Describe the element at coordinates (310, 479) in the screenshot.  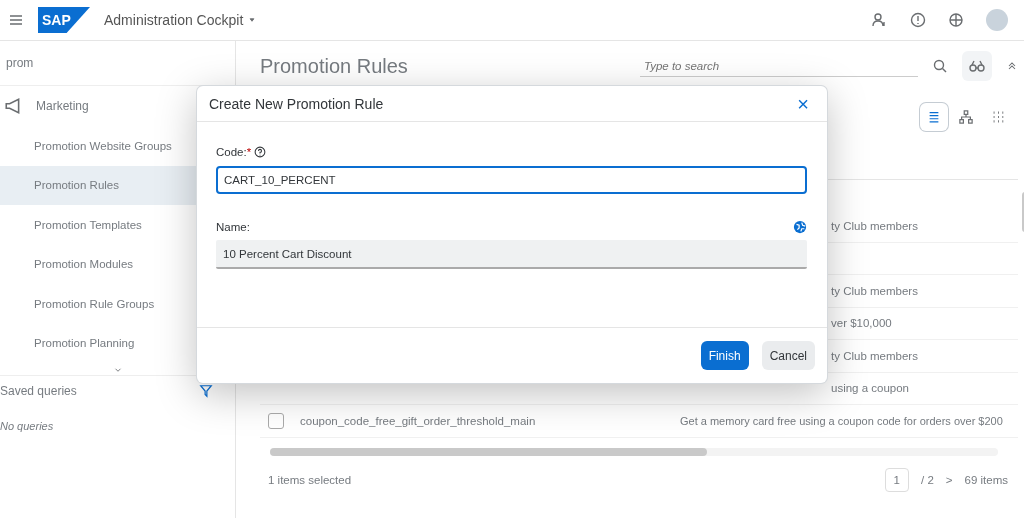
I see `selection-count: 1 items selected` at that location.